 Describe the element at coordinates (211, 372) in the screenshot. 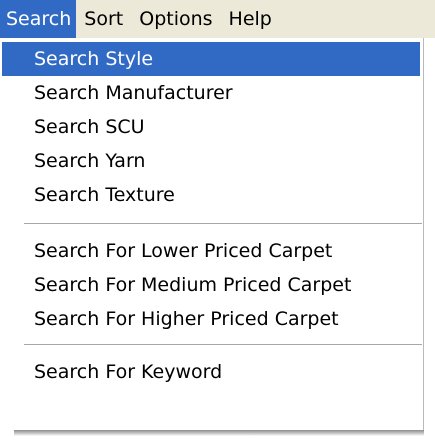

I see `menu-item-search-keyword: Search For Keyword` at that location.